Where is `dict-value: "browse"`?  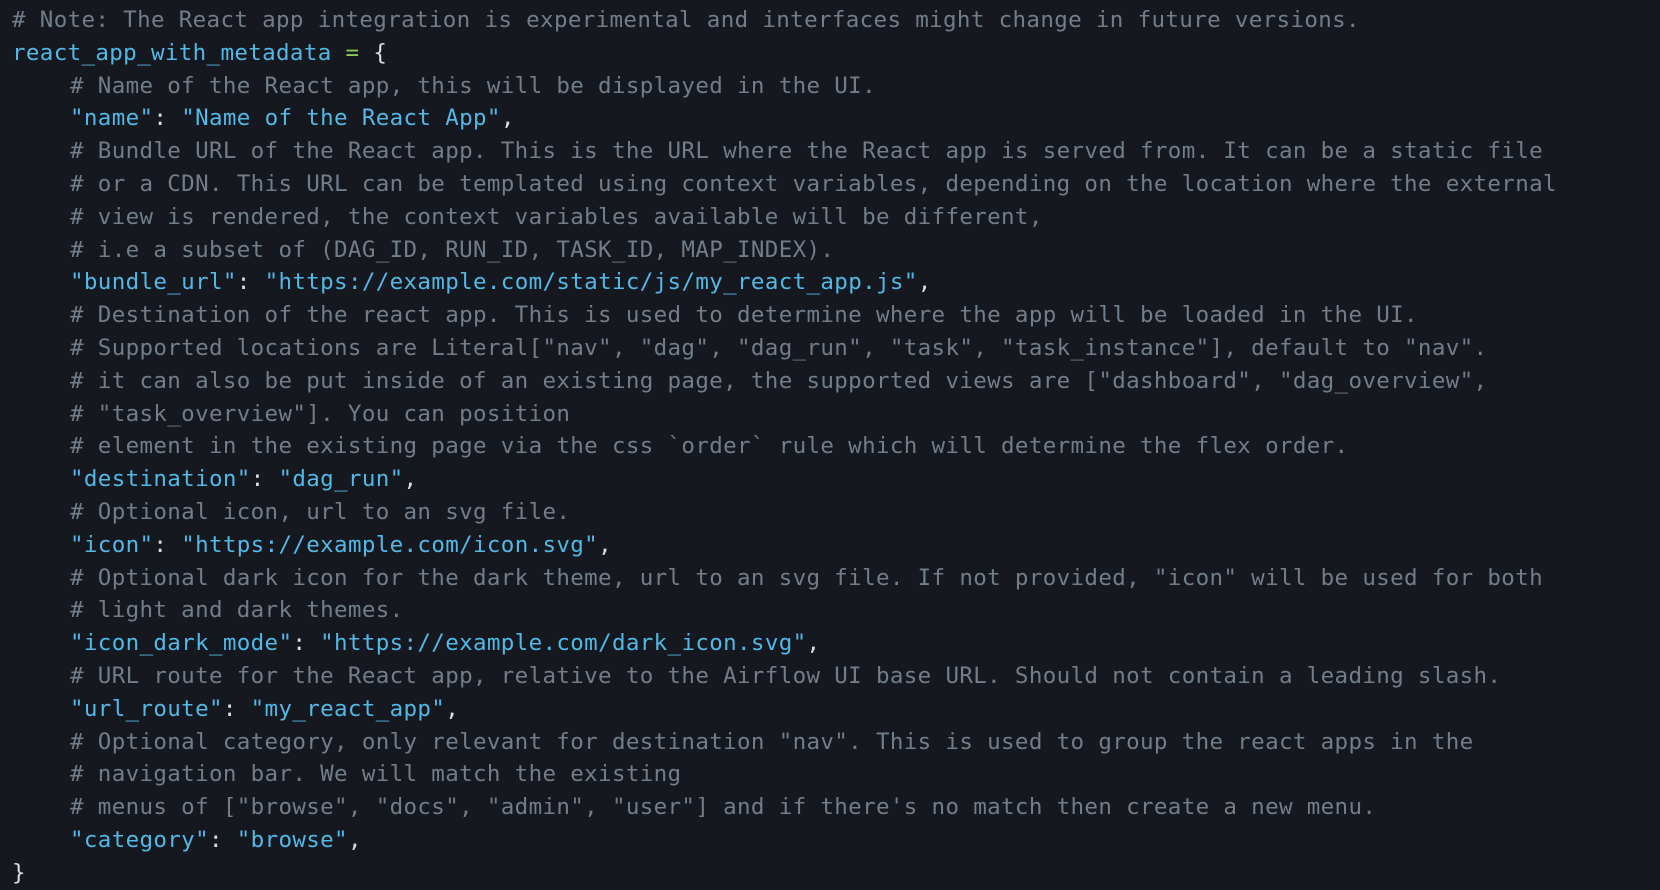
dict-value: "browse" is located at coordinates (292, 839).